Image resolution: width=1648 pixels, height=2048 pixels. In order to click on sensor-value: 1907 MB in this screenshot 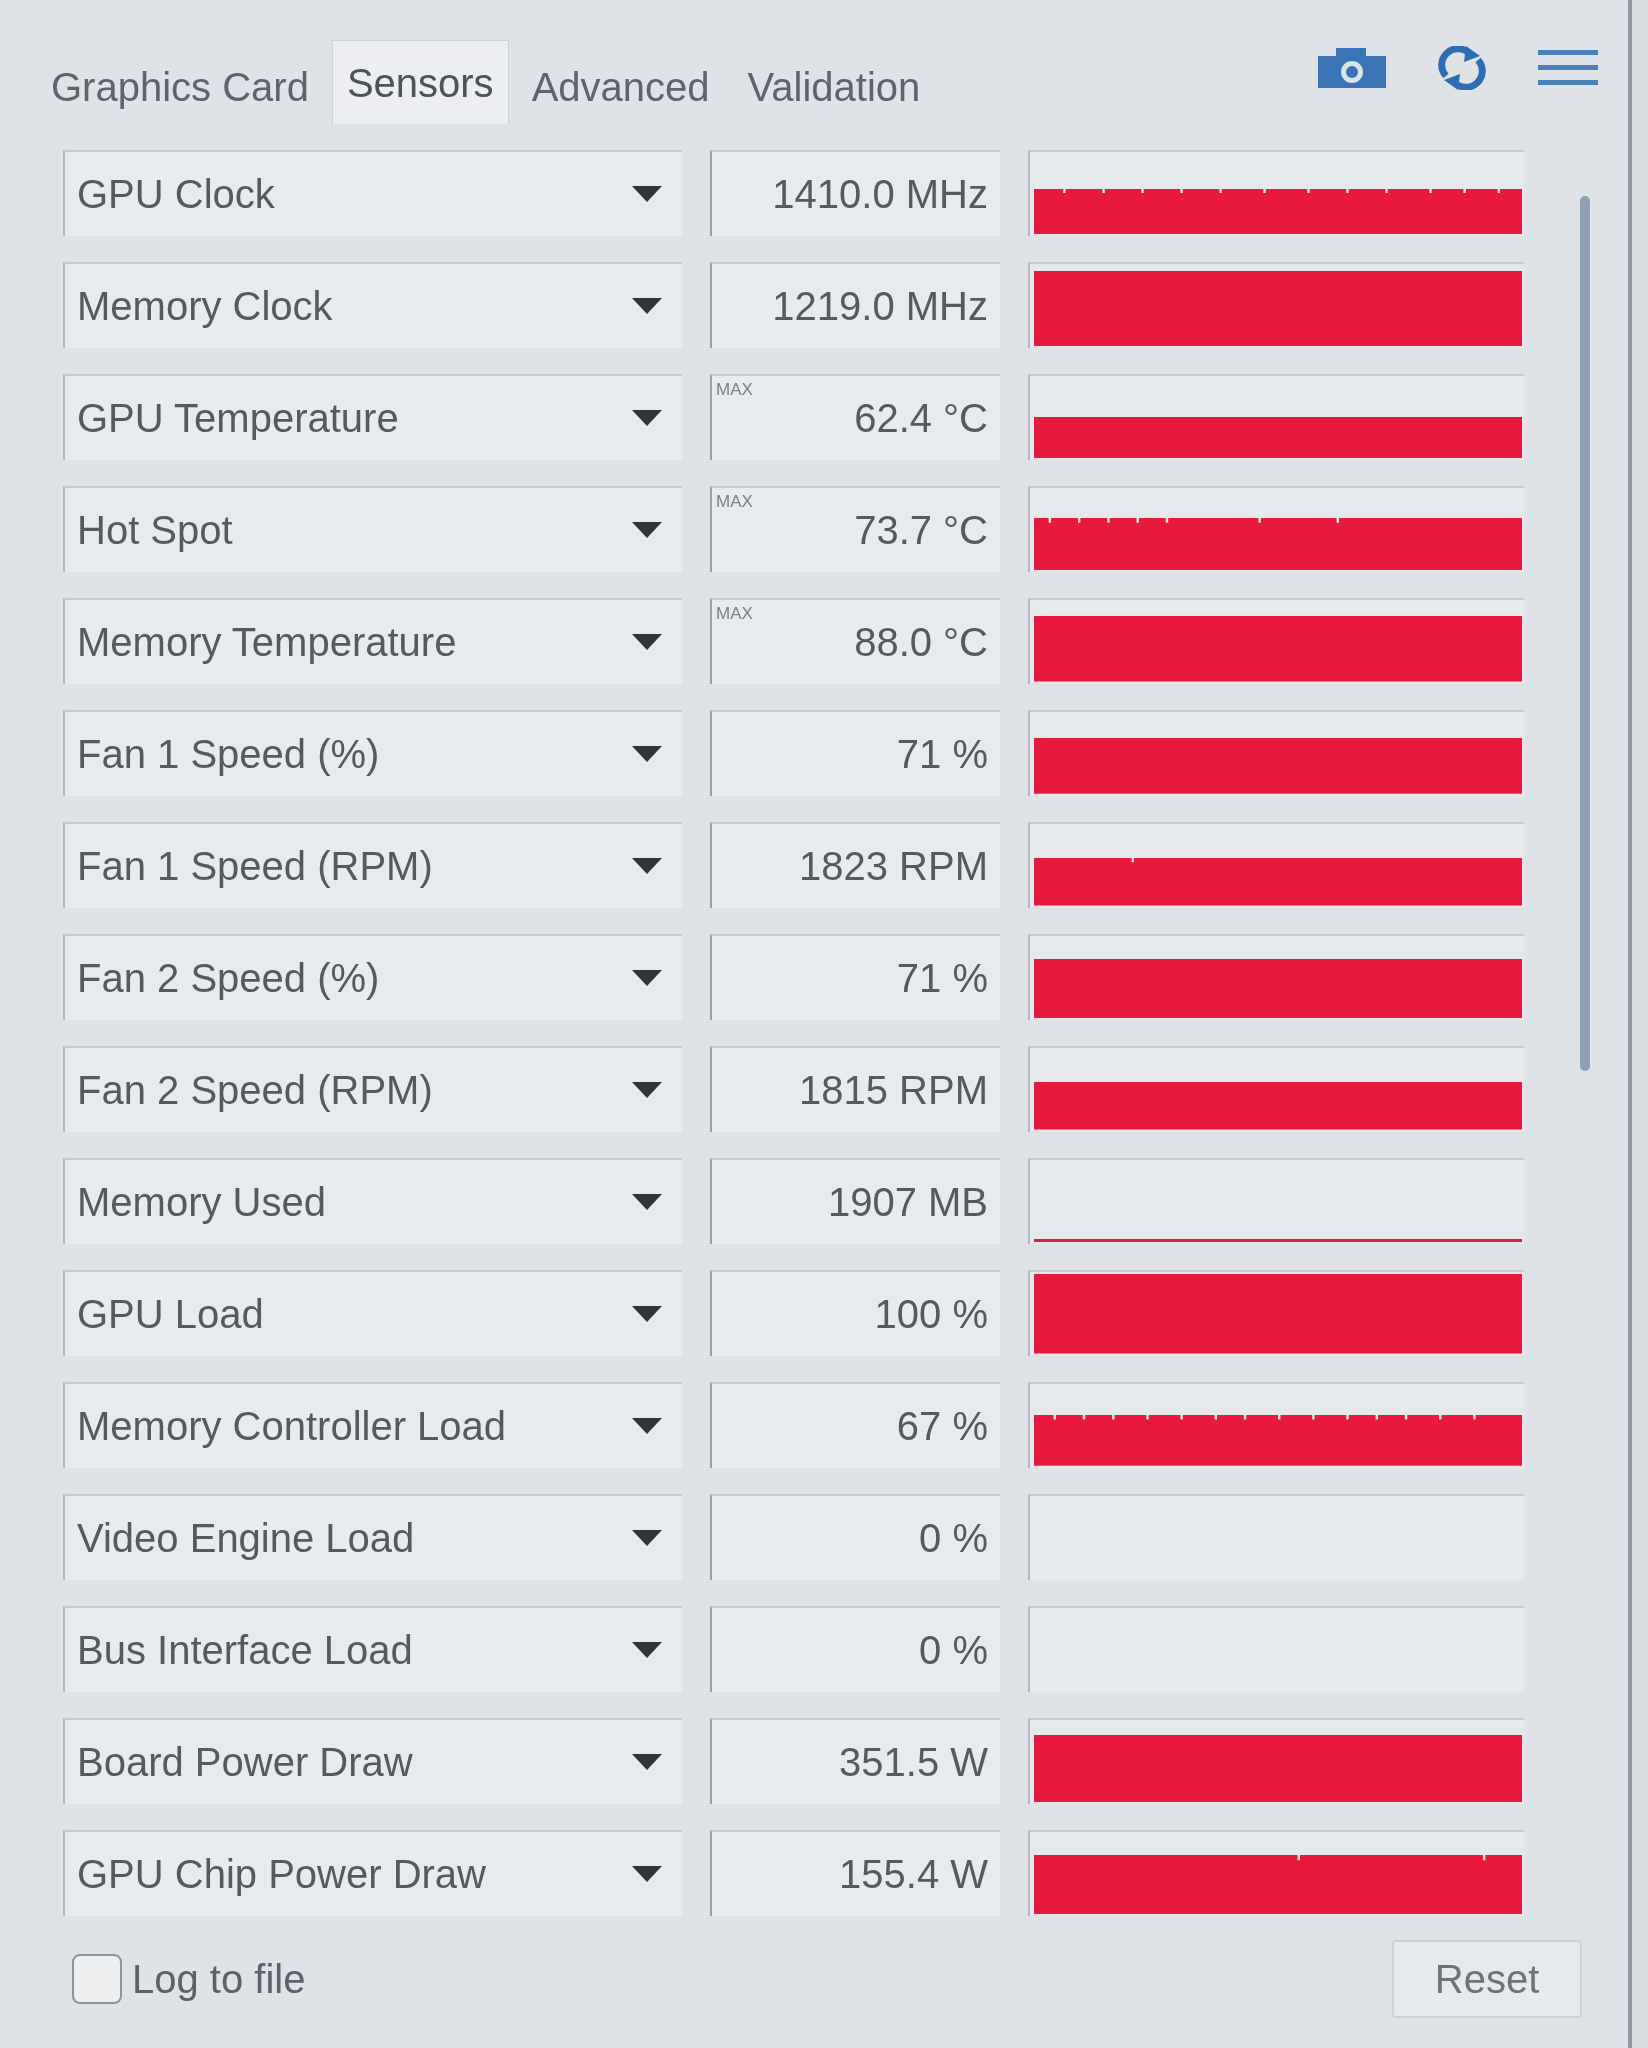, I will do `click(907, 1202)`.